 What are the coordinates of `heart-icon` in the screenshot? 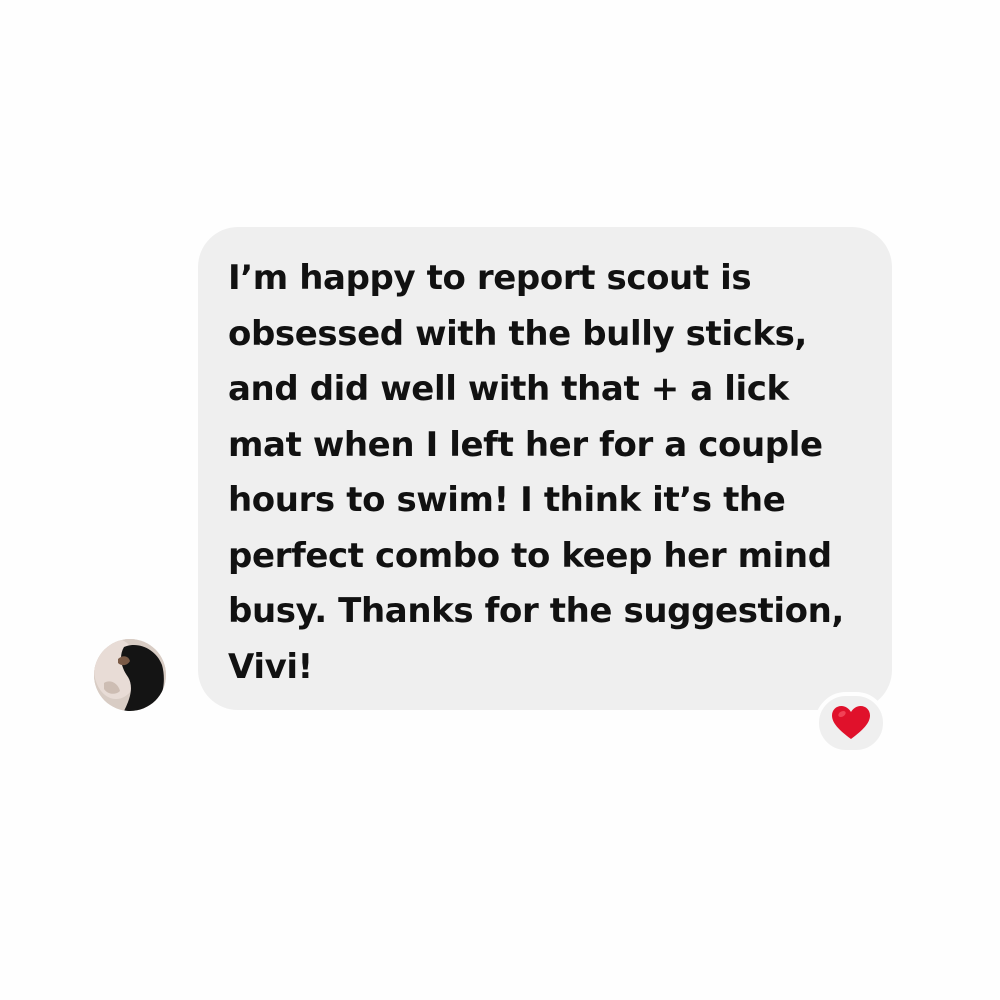 It's located at (851, 722).